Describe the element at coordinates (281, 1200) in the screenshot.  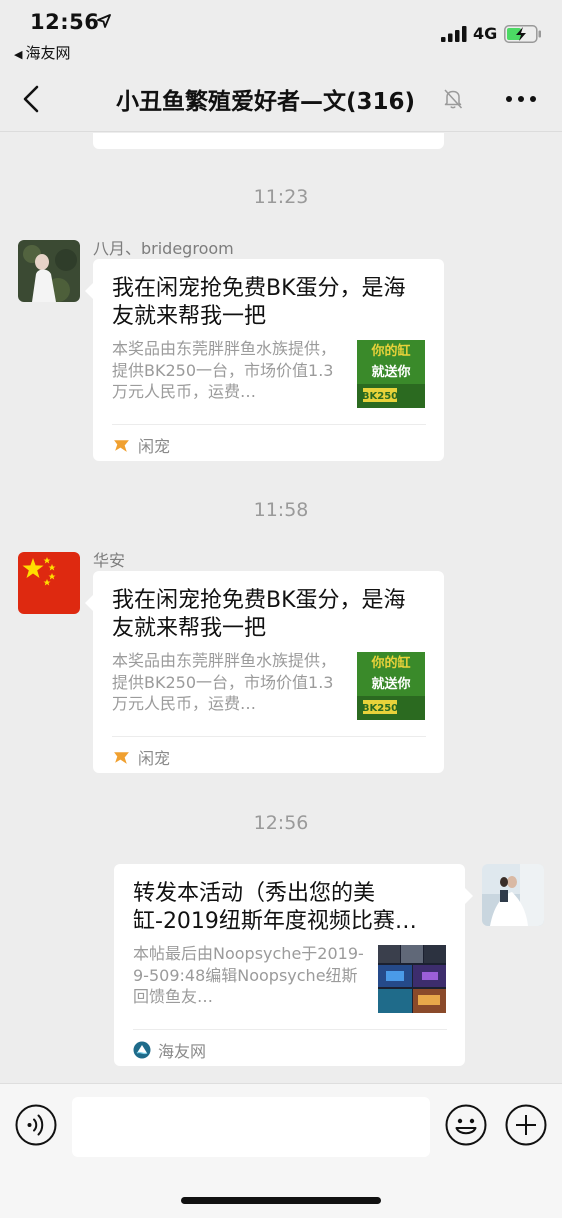
I see `home-indicator` at that location.